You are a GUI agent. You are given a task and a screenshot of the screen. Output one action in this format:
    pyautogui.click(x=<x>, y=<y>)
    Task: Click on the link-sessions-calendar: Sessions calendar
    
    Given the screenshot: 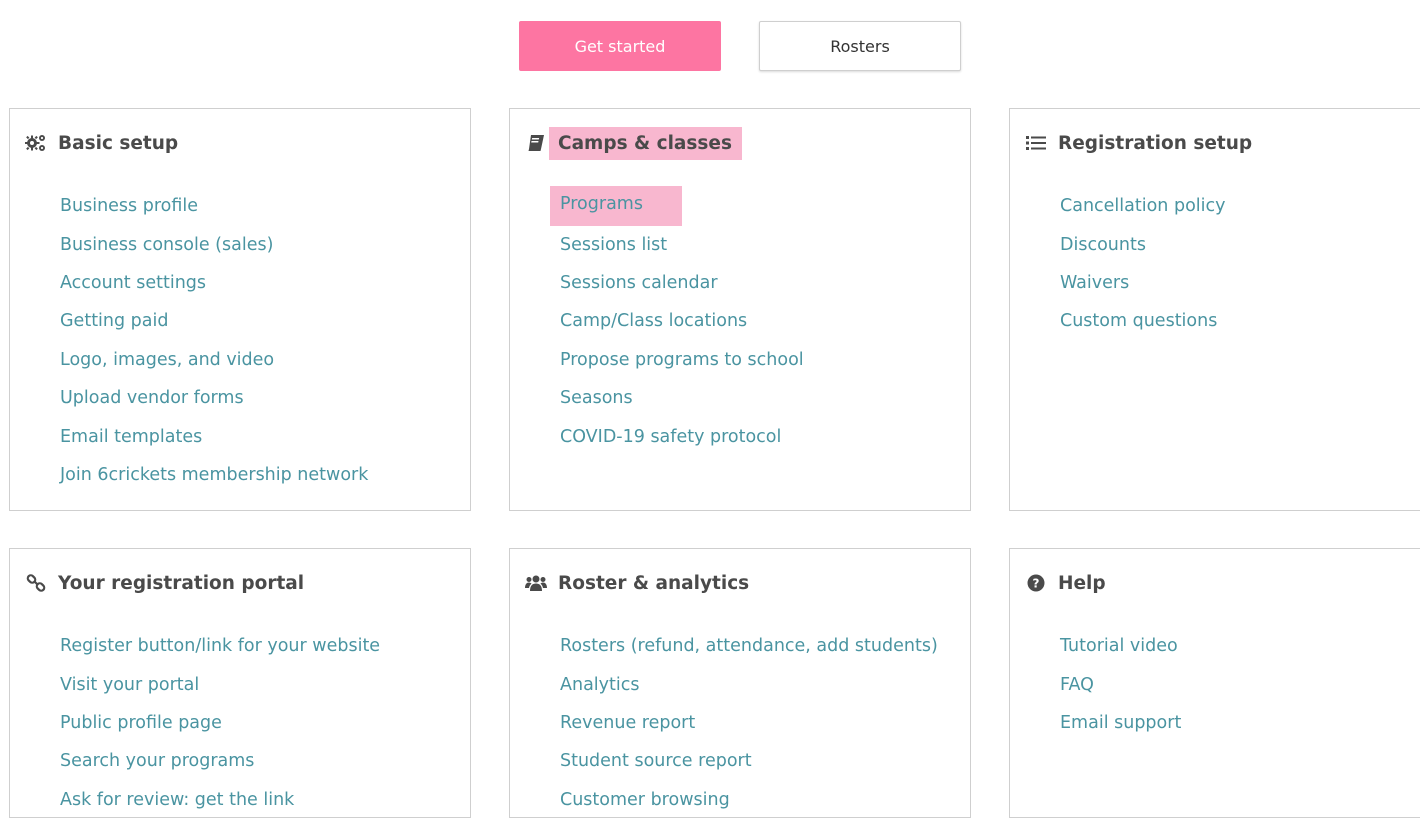 What is the action you would take?
    pyautogui.click(x=639, y=283)
    